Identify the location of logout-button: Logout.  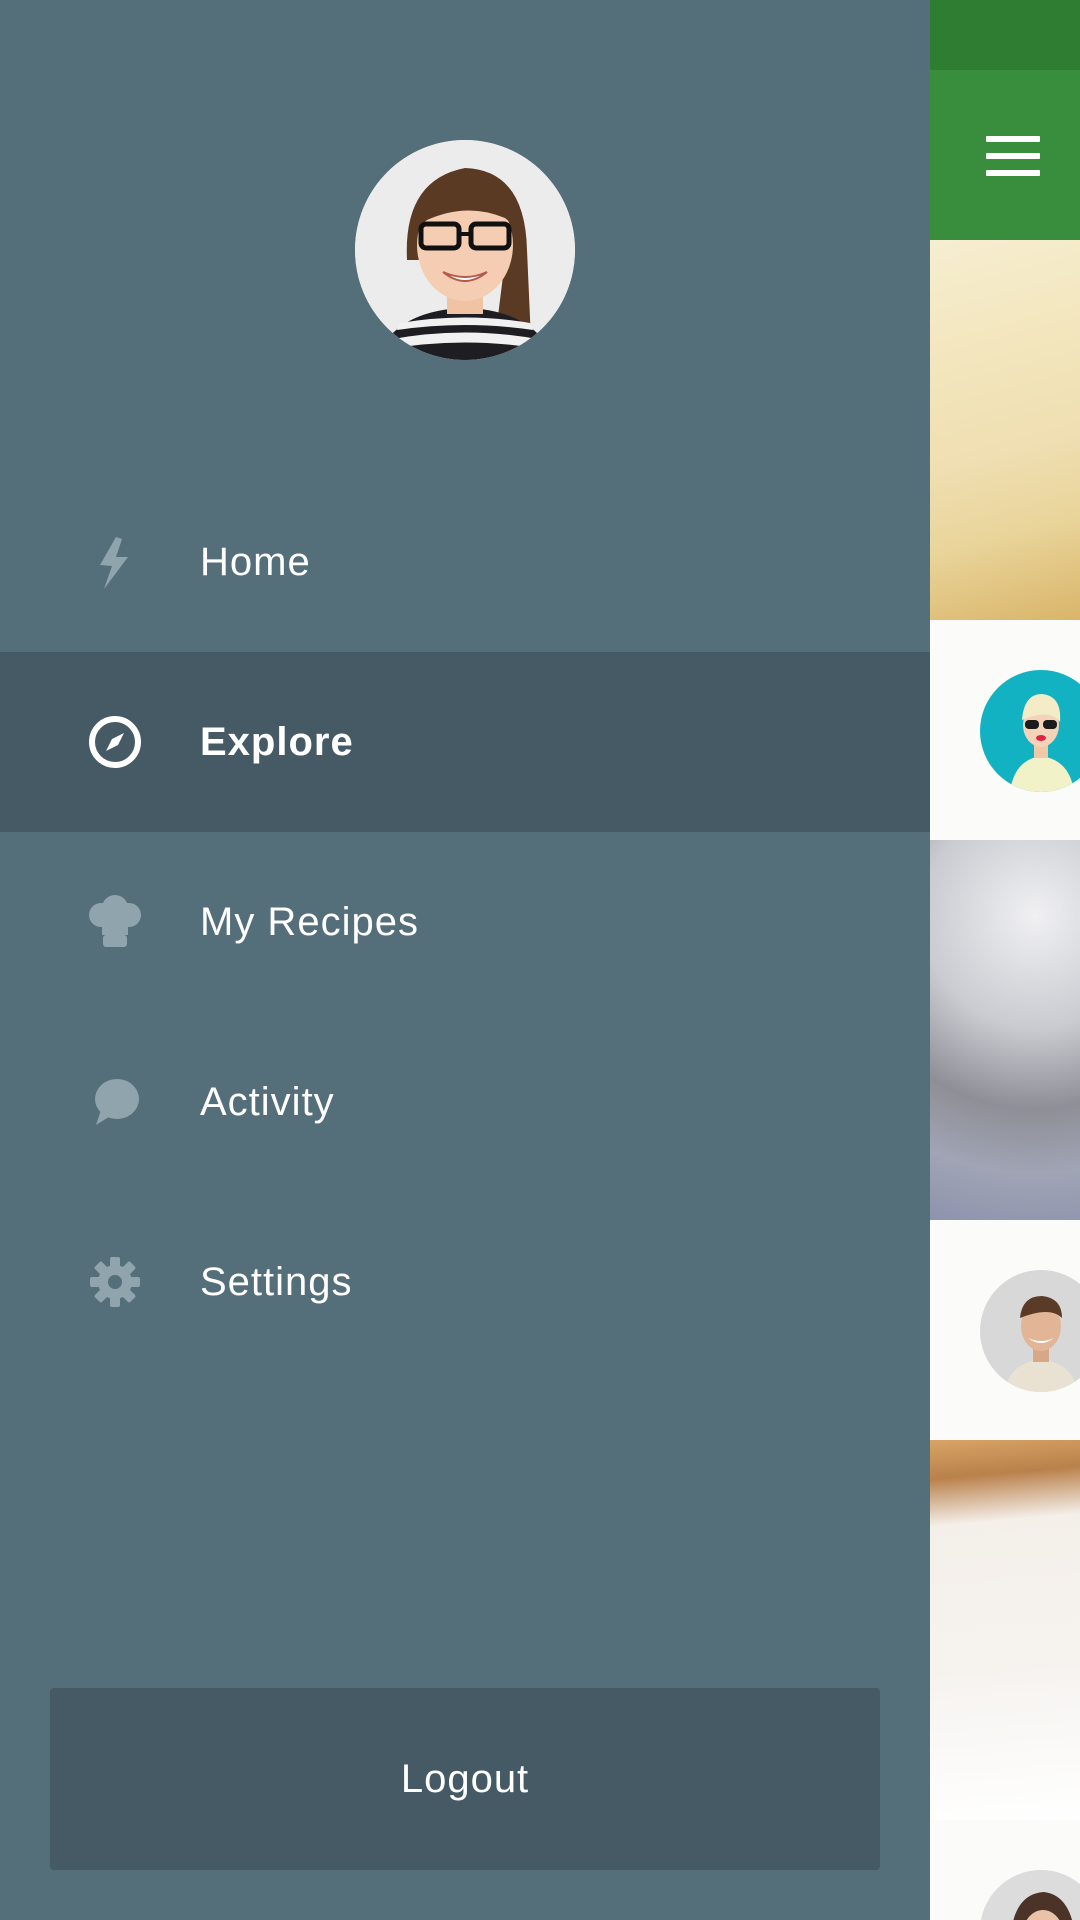
(465, 1779).